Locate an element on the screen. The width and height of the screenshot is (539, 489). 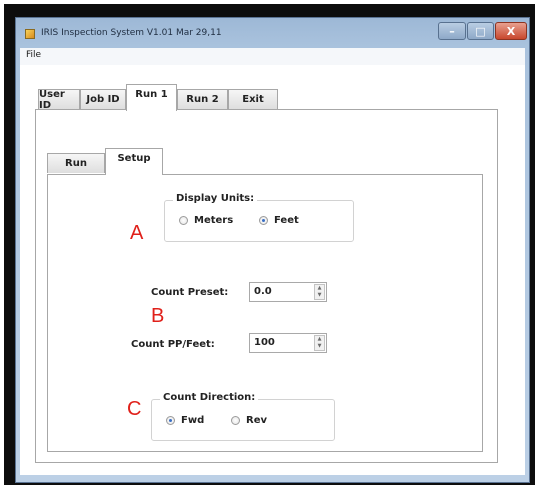
count-preset-value: 0.0 is located at coordinates (263, 291).